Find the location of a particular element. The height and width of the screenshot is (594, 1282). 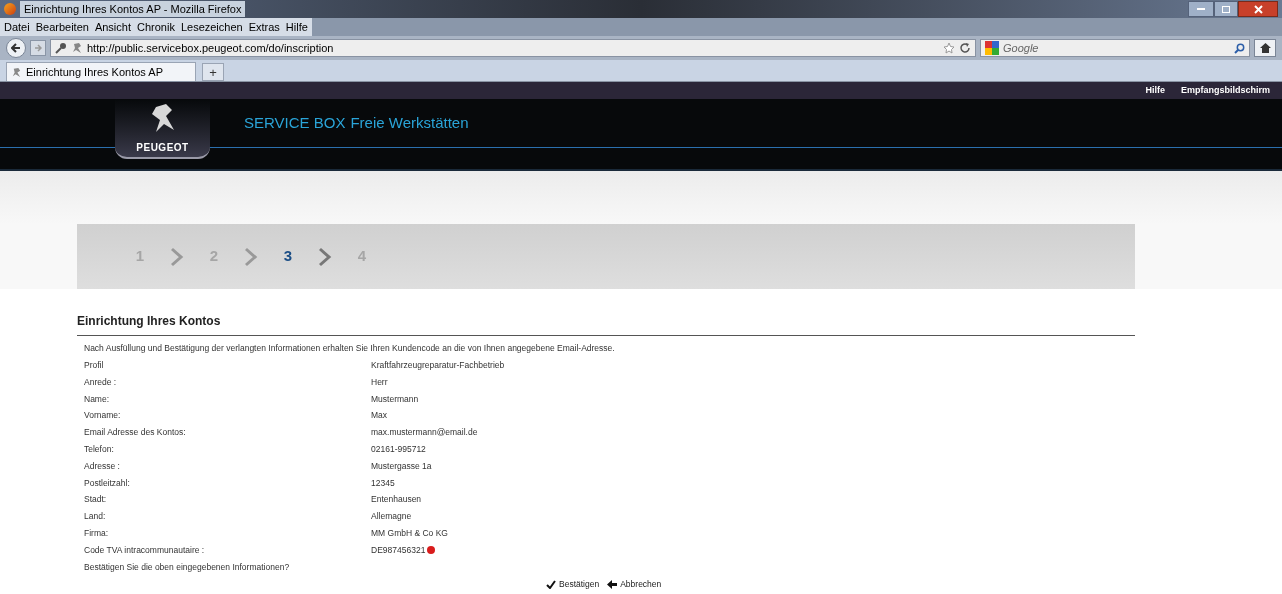

cancel-button: Abbrechen is located at coordinates (634, 584).